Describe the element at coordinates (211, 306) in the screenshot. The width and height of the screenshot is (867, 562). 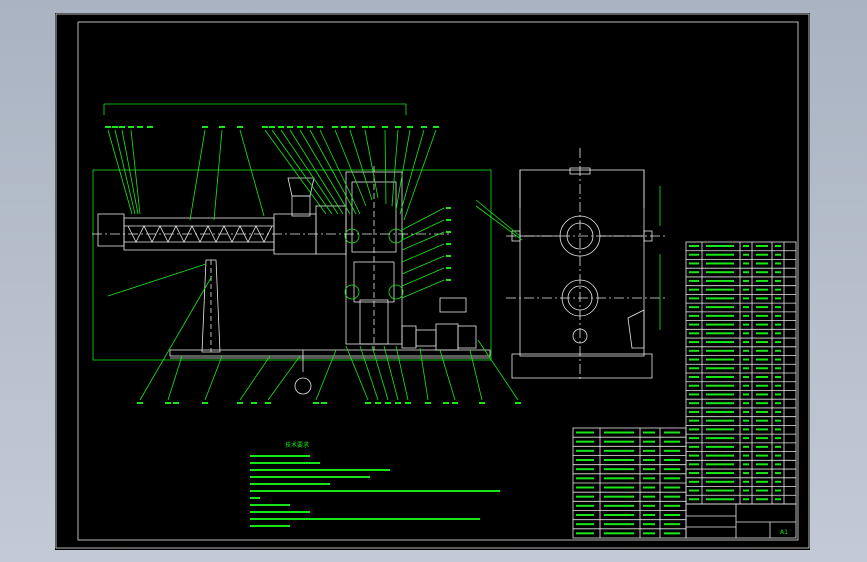
I see `barrel-support` at that location.